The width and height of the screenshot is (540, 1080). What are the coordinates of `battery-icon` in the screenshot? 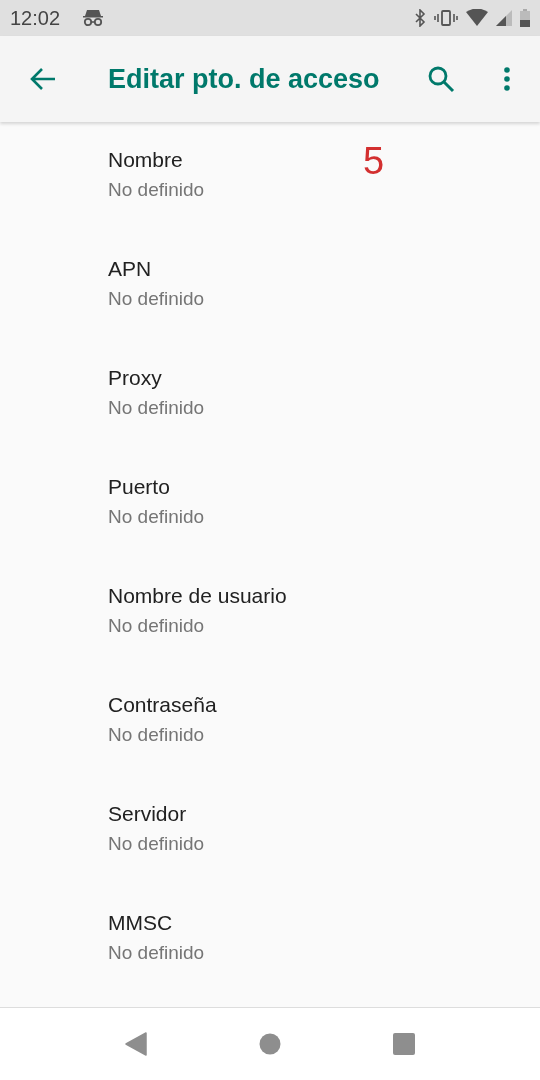 It's located at (525, 18).